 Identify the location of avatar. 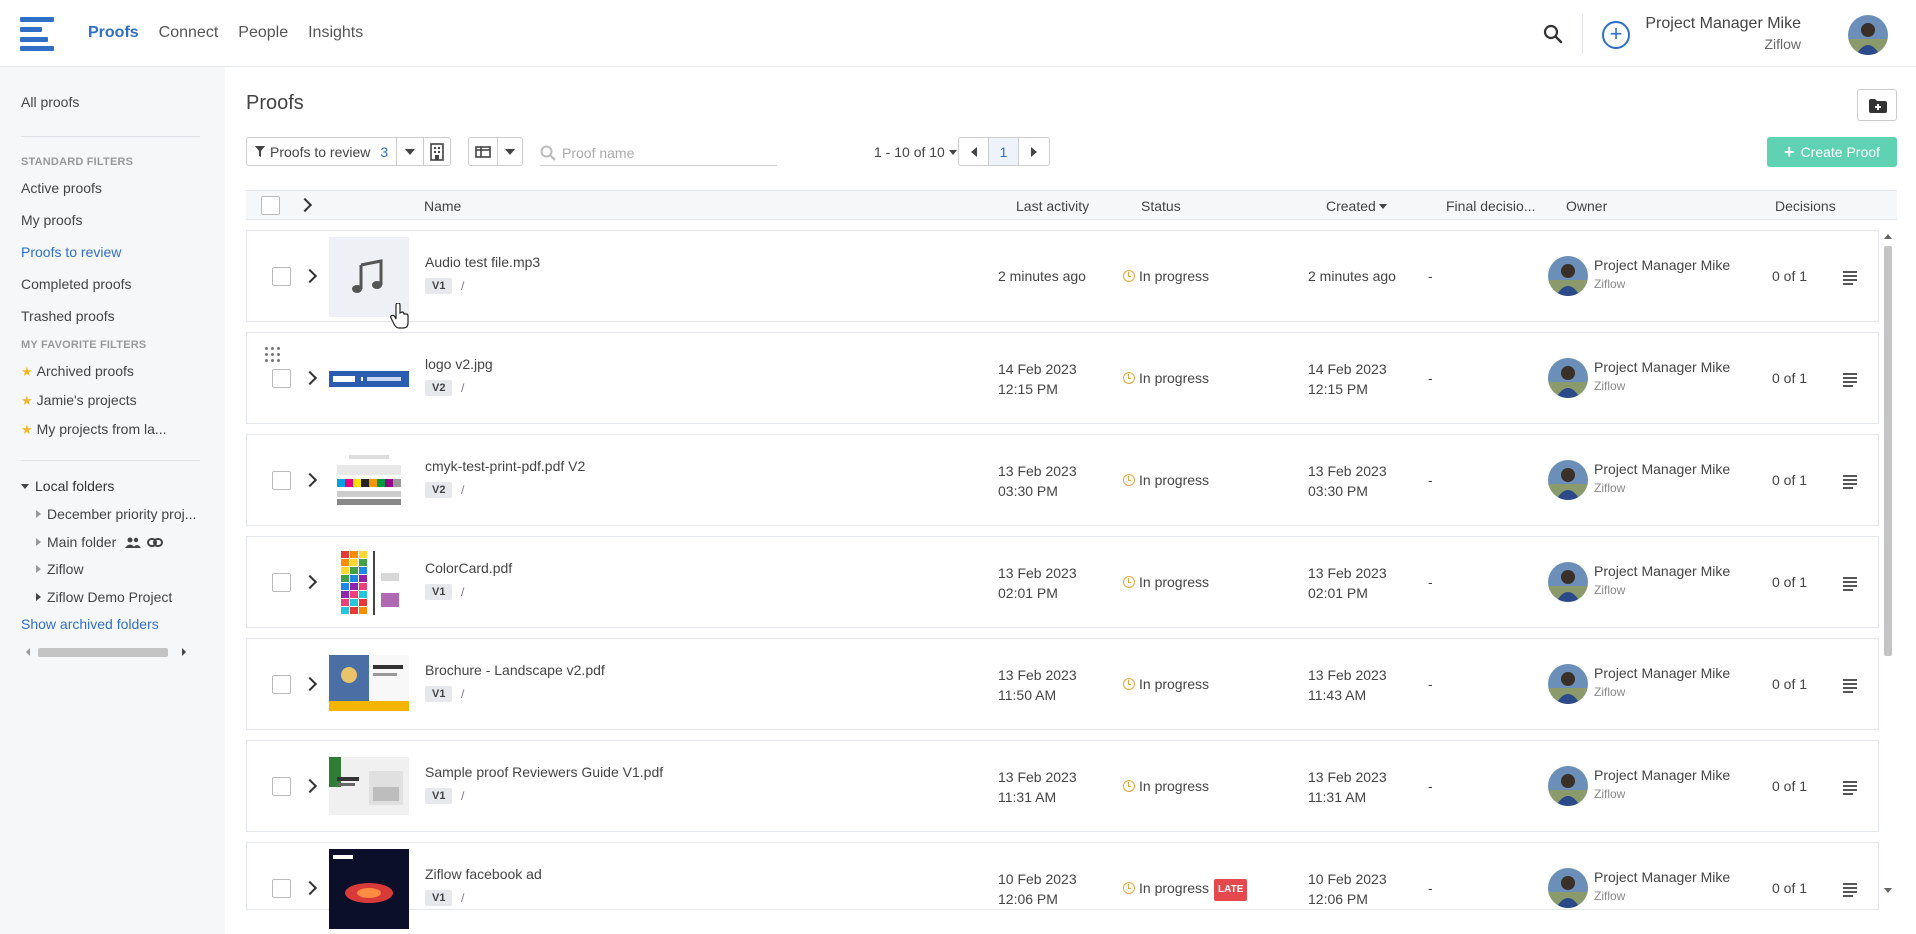
(1868, 35).